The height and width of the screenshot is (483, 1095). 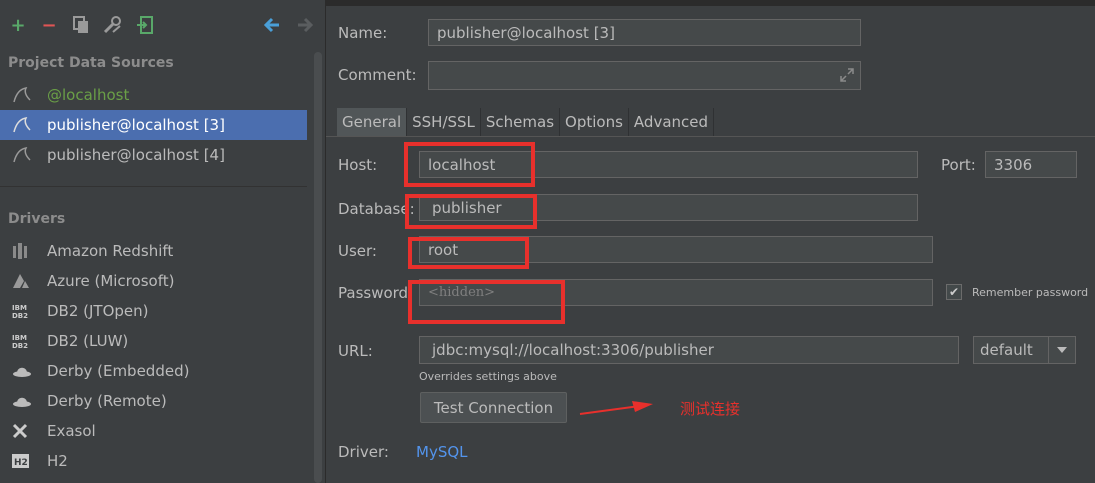 What do you see at coordinates (153, 431) in the screenshot?
I see `driver-item-exasol: Exasol` at bounding box center [153, 431].